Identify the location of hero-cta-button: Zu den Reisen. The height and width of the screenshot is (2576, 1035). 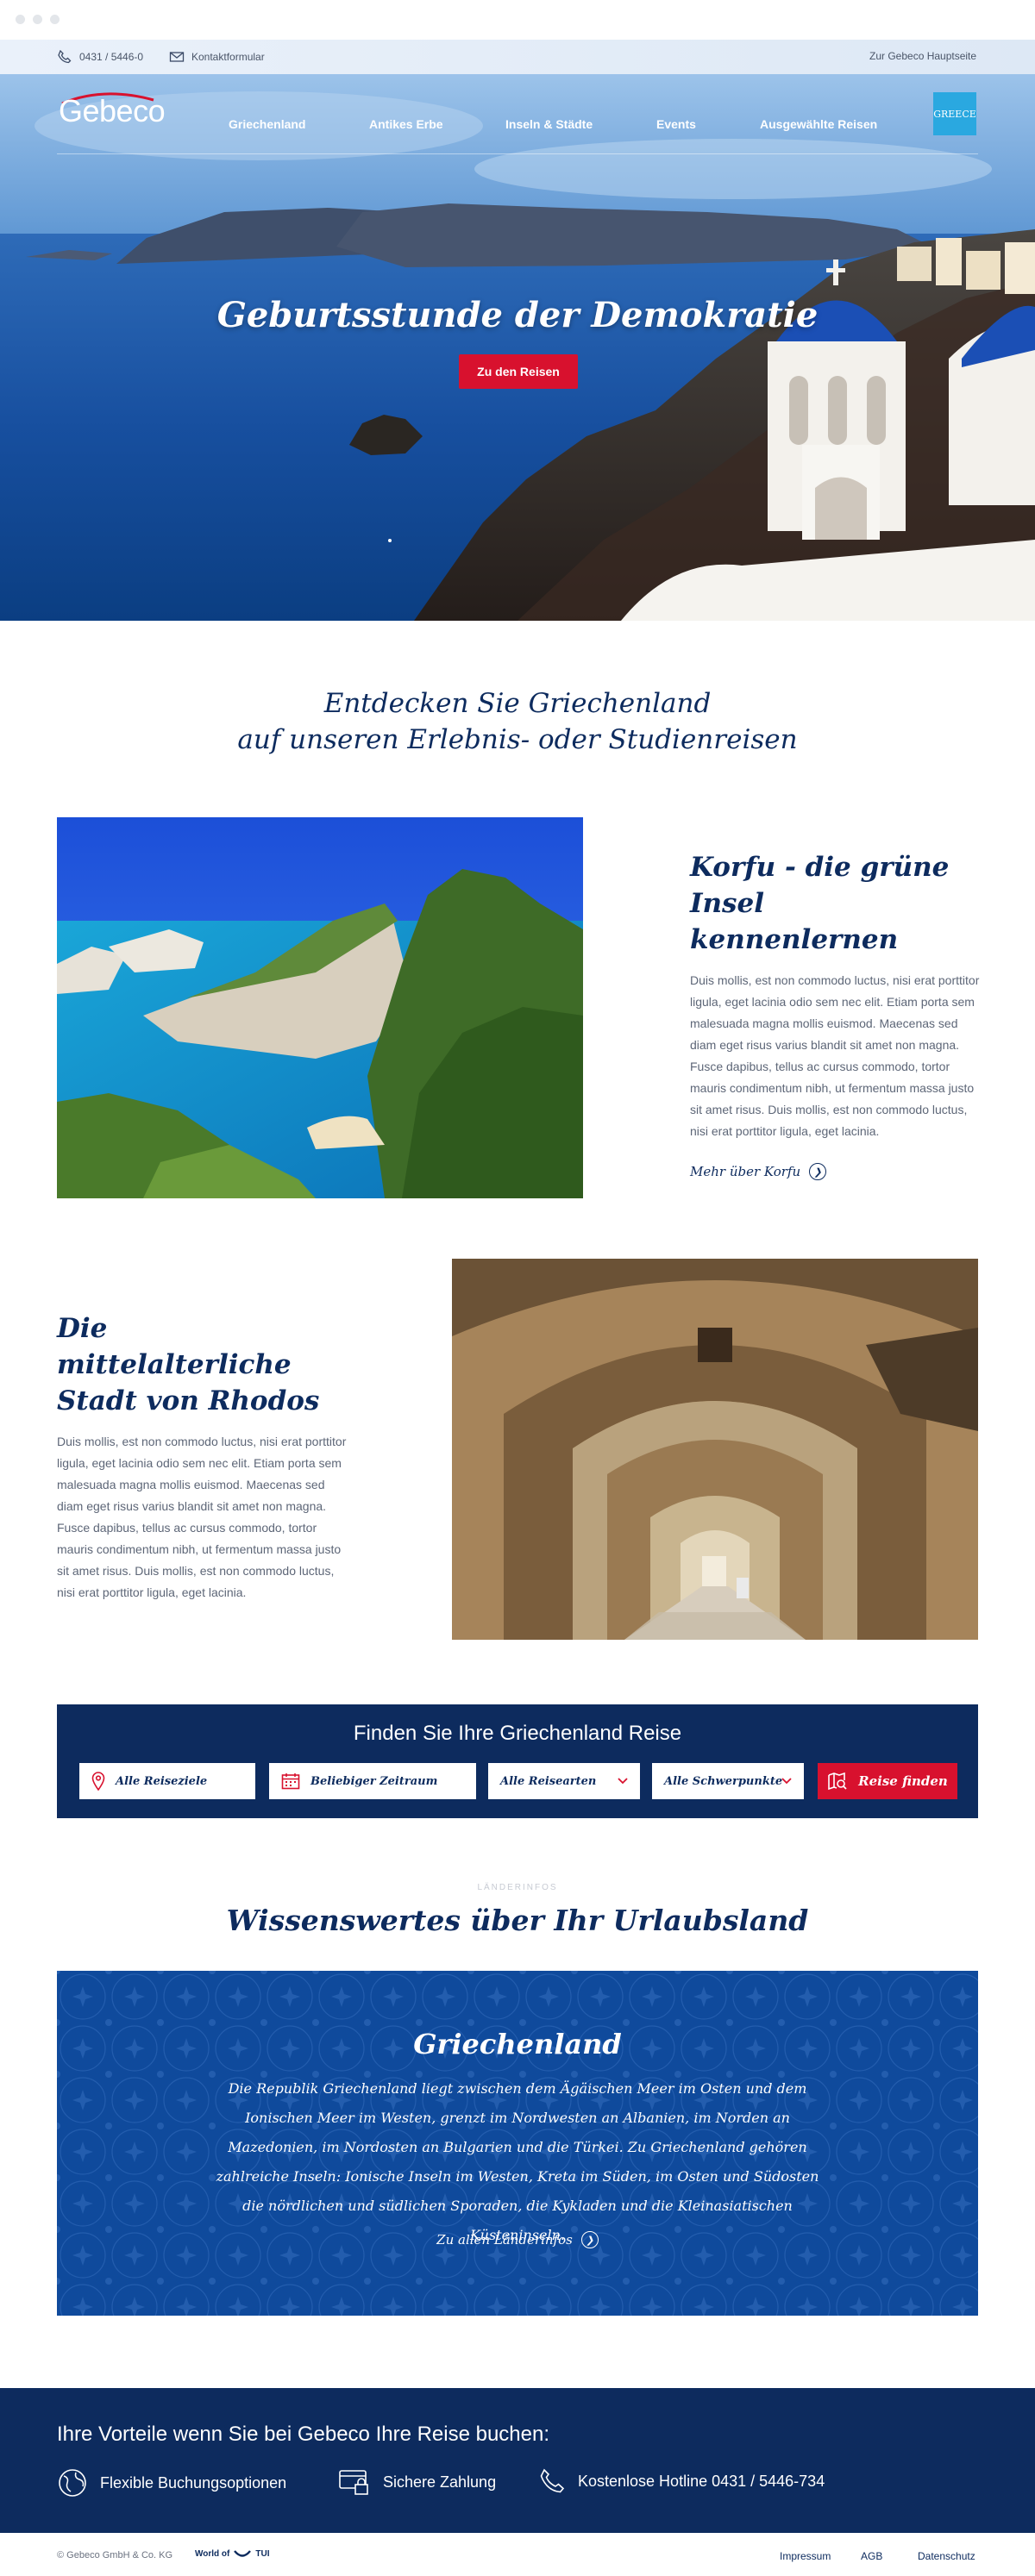
(519, 372).